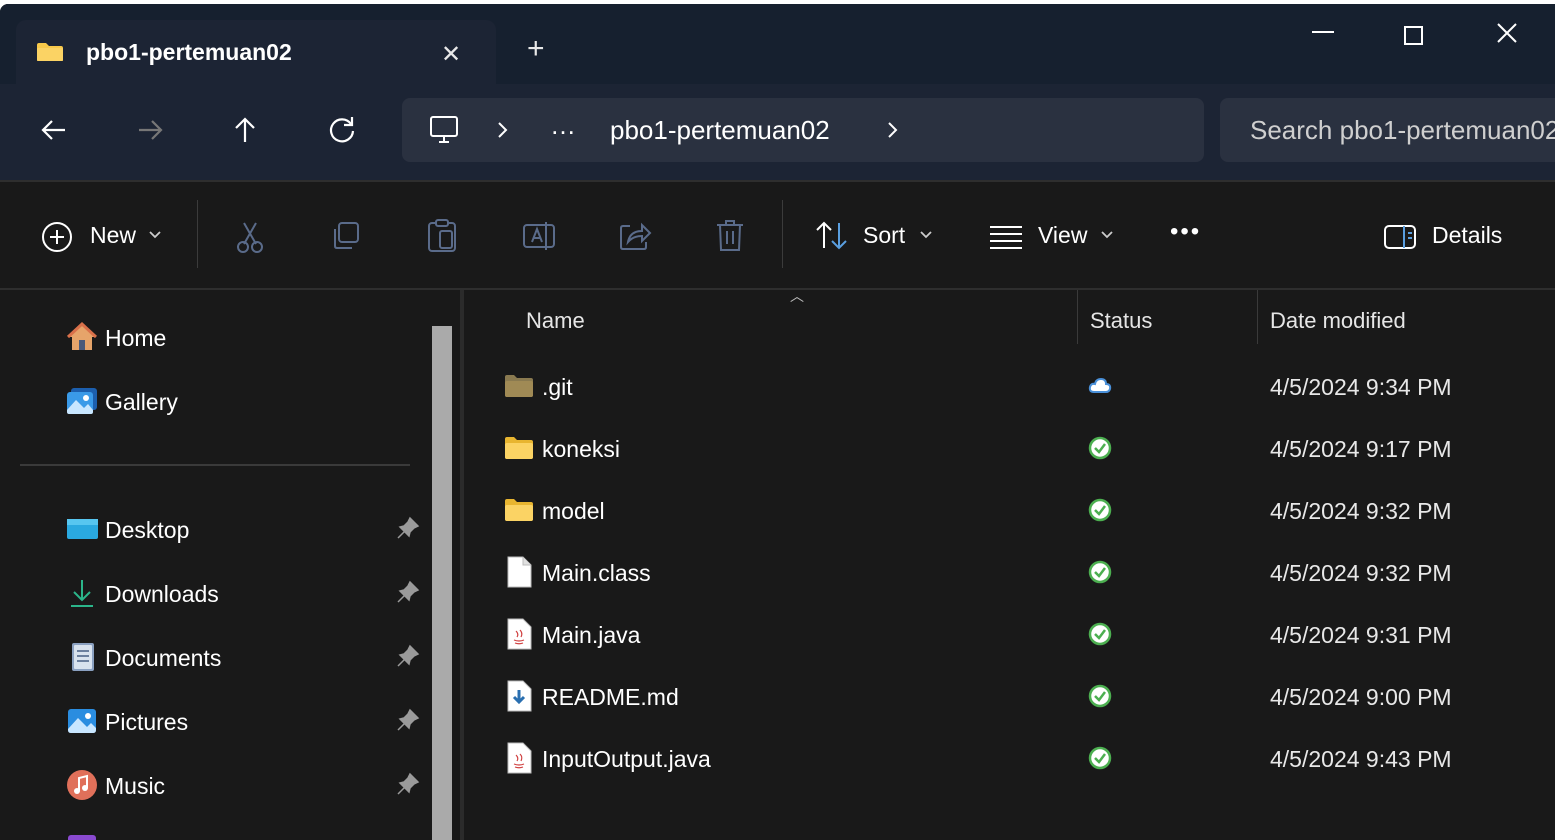 The image size is (1557, 840). I want to click on column-header-date-modified: Date modified, so click(1338, 321).